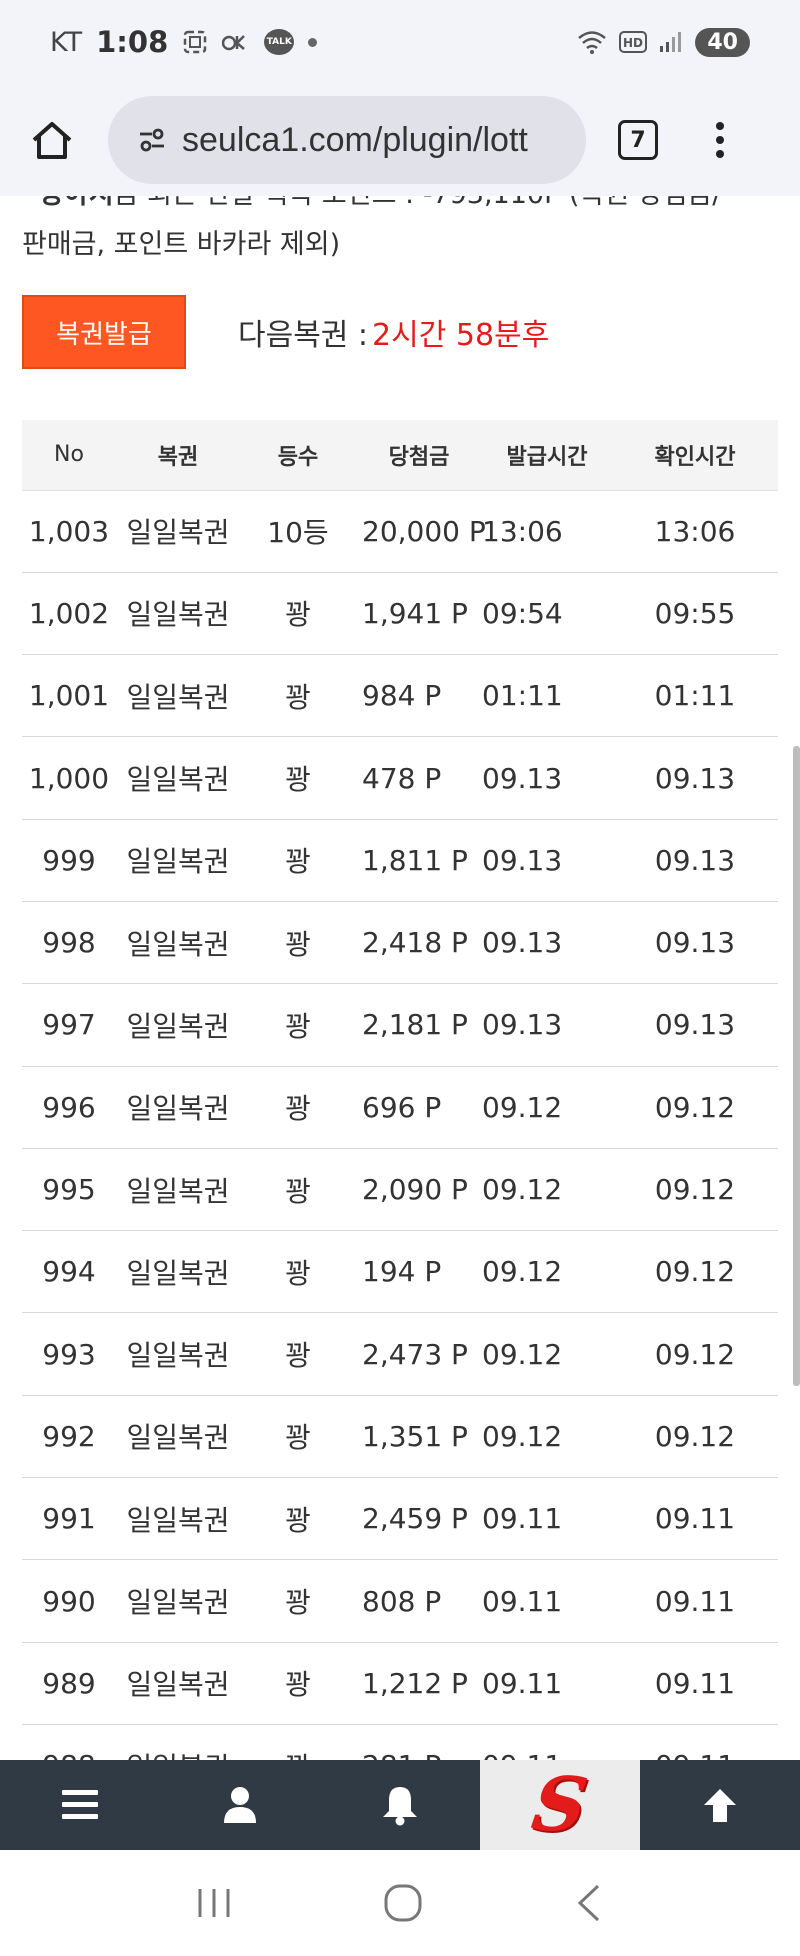 This screenshot has width=800, height=1956. Describe the element at coordinates (695, 455) in the screenshot. I see `header-checked-time: 확인시간` at that location.